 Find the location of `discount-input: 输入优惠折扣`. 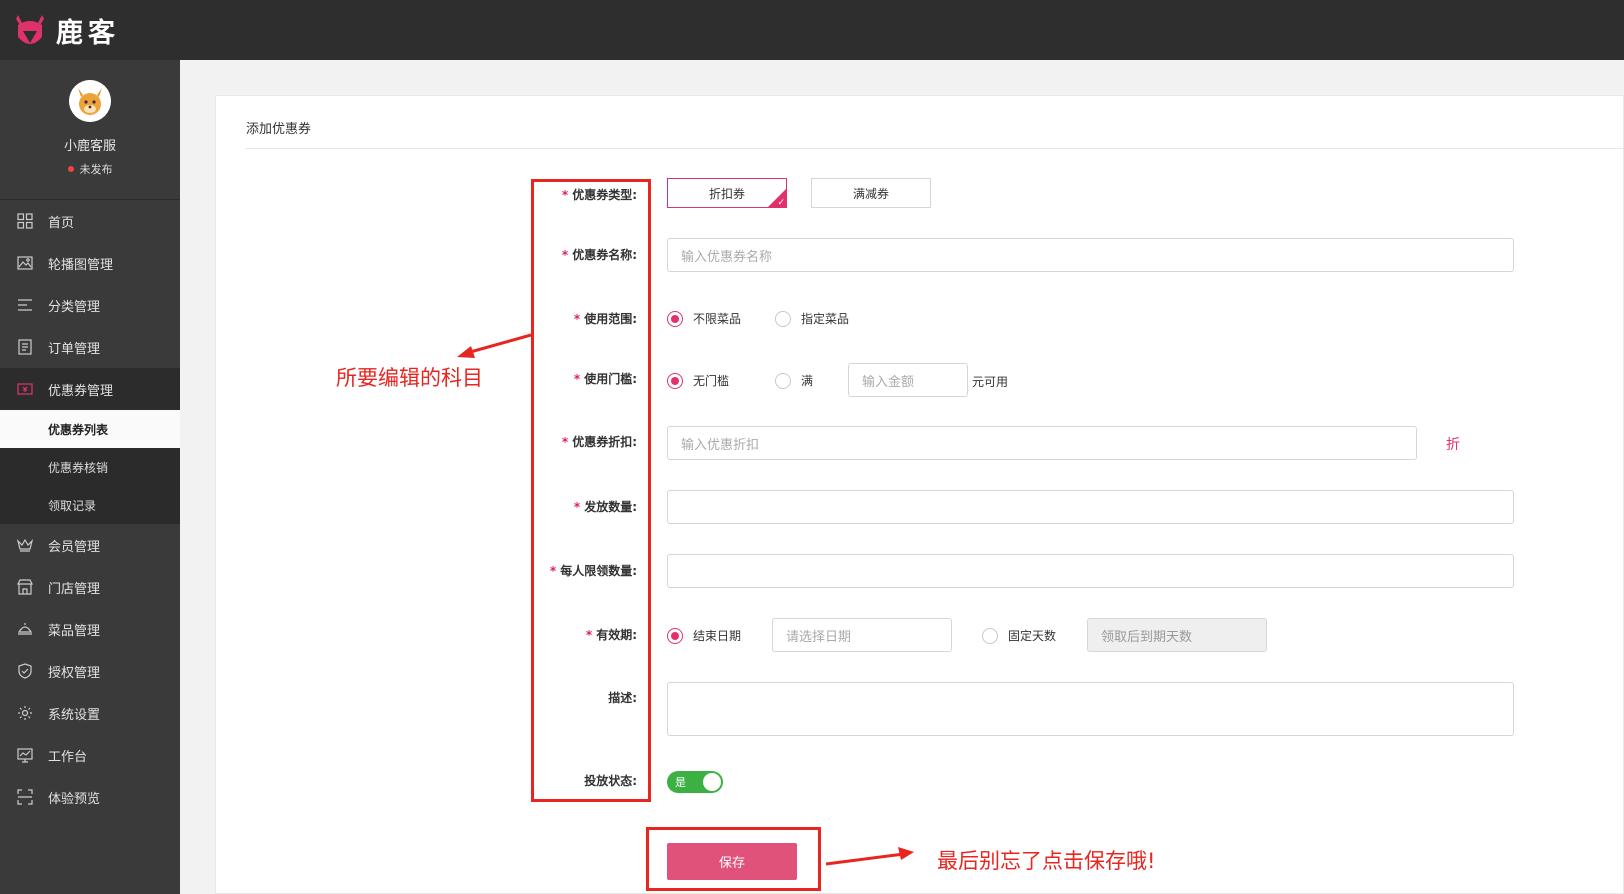

discount-input: 输入优惠折扣 is located at coordinates (1042, 443).